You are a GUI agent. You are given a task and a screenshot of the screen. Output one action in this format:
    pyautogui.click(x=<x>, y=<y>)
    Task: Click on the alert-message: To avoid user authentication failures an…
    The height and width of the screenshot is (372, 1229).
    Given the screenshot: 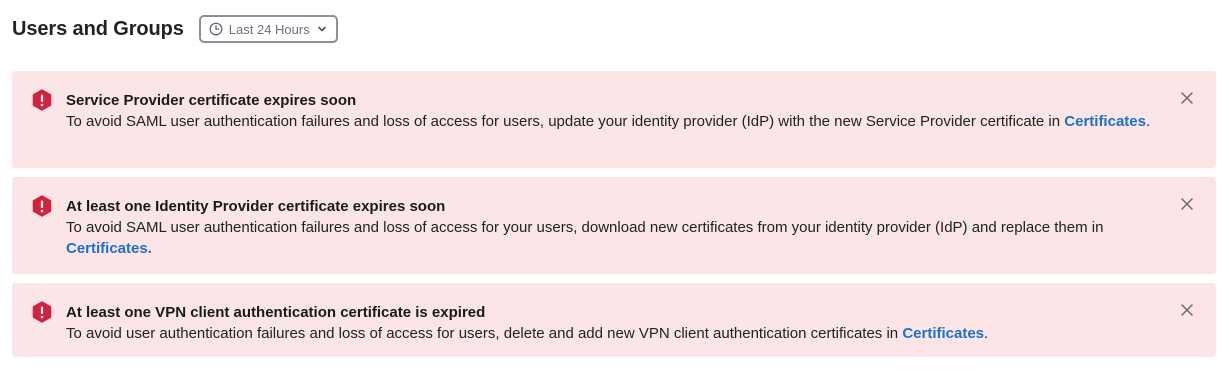 What is the action you would take?
    pyautogui.click(x=484, y=333)
    